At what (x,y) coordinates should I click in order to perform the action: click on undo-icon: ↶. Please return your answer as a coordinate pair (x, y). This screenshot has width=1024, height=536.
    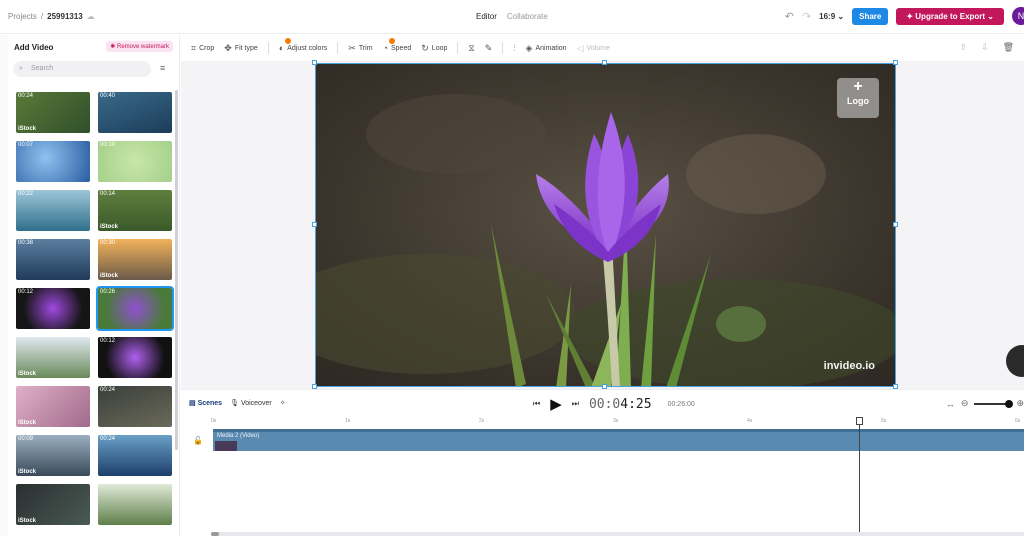
    Looking at the image, I should click on (789, 16).